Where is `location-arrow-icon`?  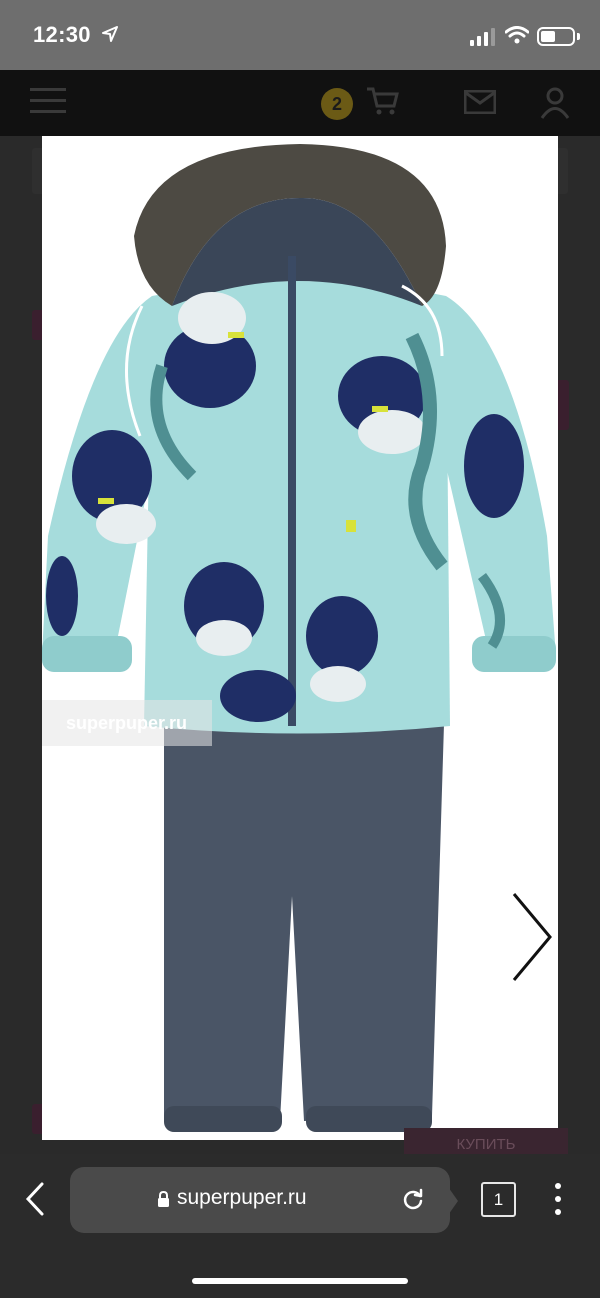 location-arrow-icon is located at coordinates (110, 34).